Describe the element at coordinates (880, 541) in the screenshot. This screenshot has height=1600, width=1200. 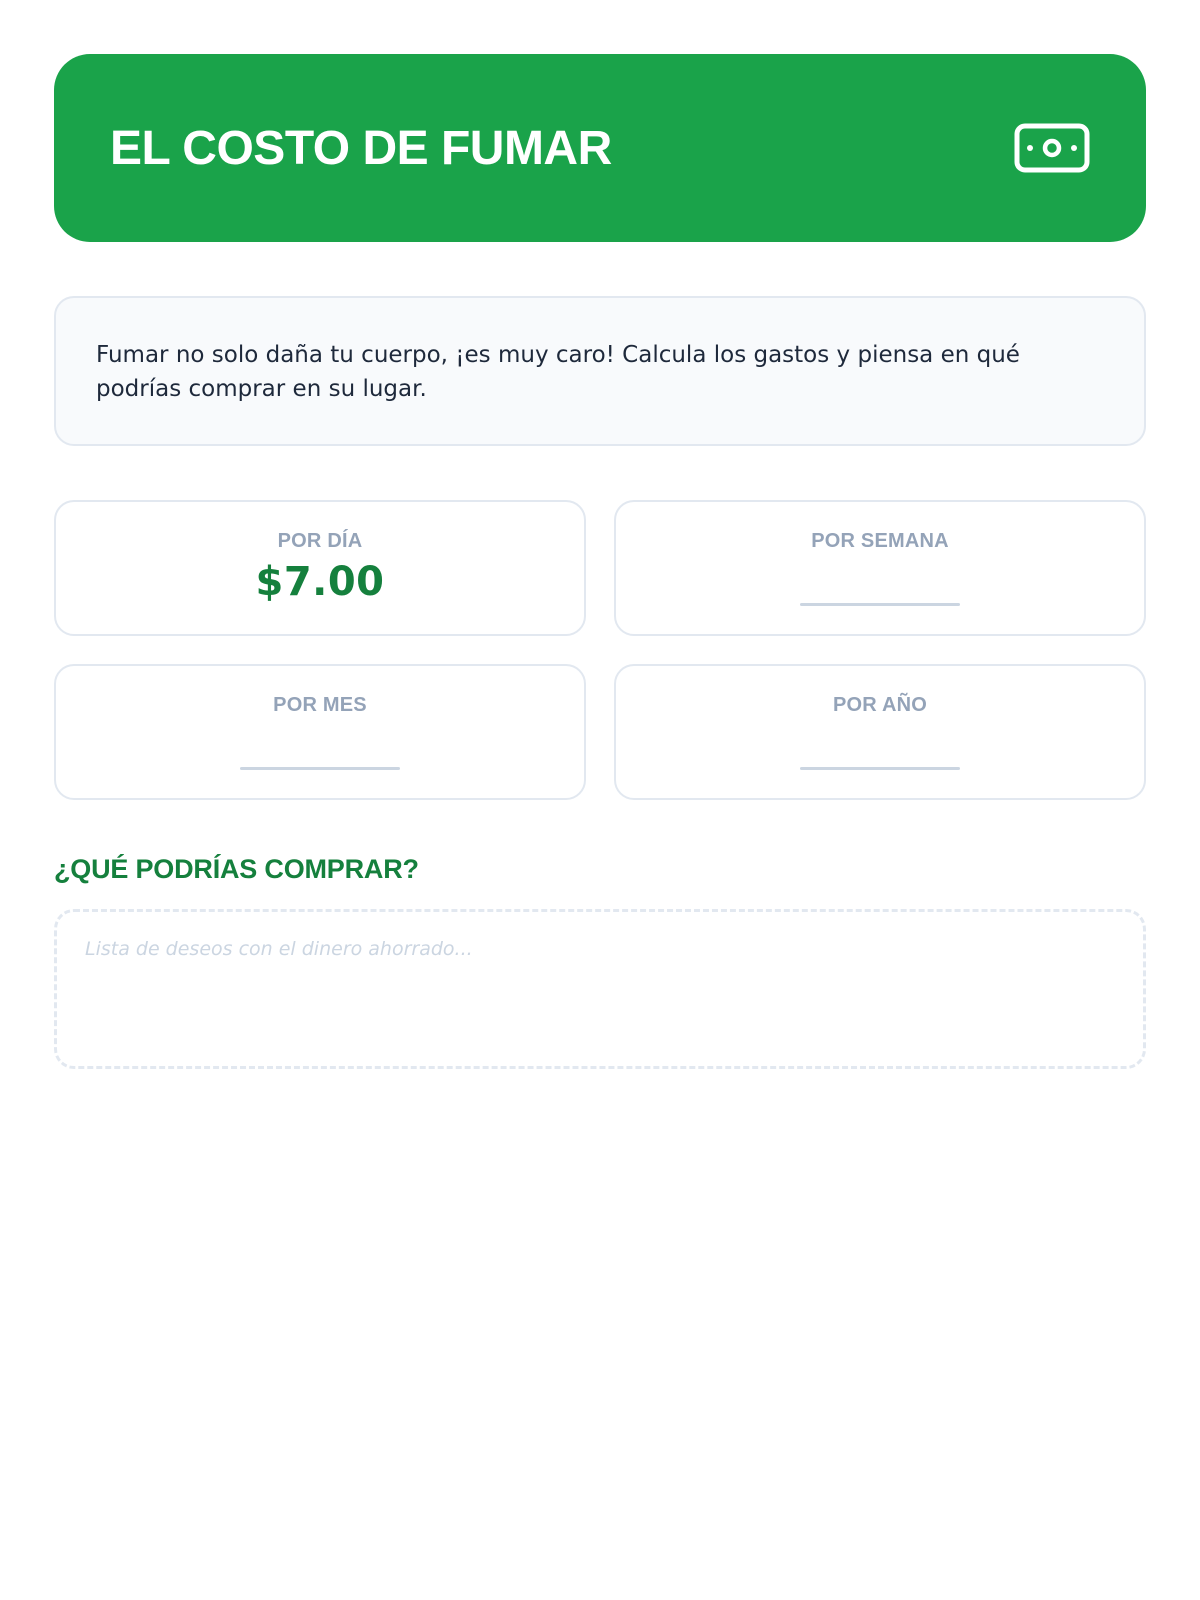
I see `cost-label-week: POR SEMANA` at that location.